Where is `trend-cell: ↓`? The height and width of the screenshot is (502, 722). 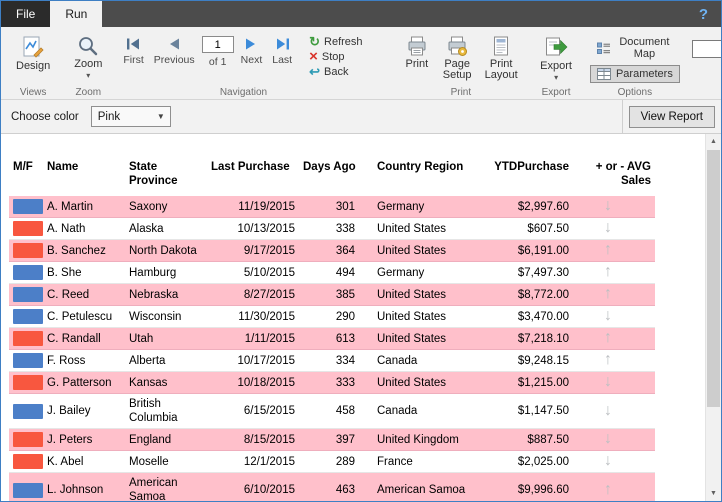 trend-cell: ↓ is located at coordinates (614, 207).